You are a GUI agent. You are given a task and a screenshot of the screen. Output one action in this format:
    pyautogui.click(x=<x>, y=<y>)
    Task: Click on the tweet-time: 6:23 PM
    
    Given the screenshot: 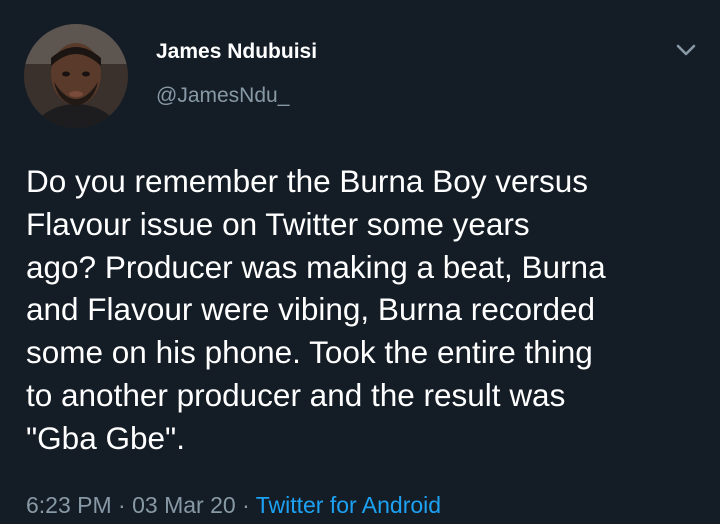 What is the action you would take?
    pyautogui.click(x=69, y=505)
    